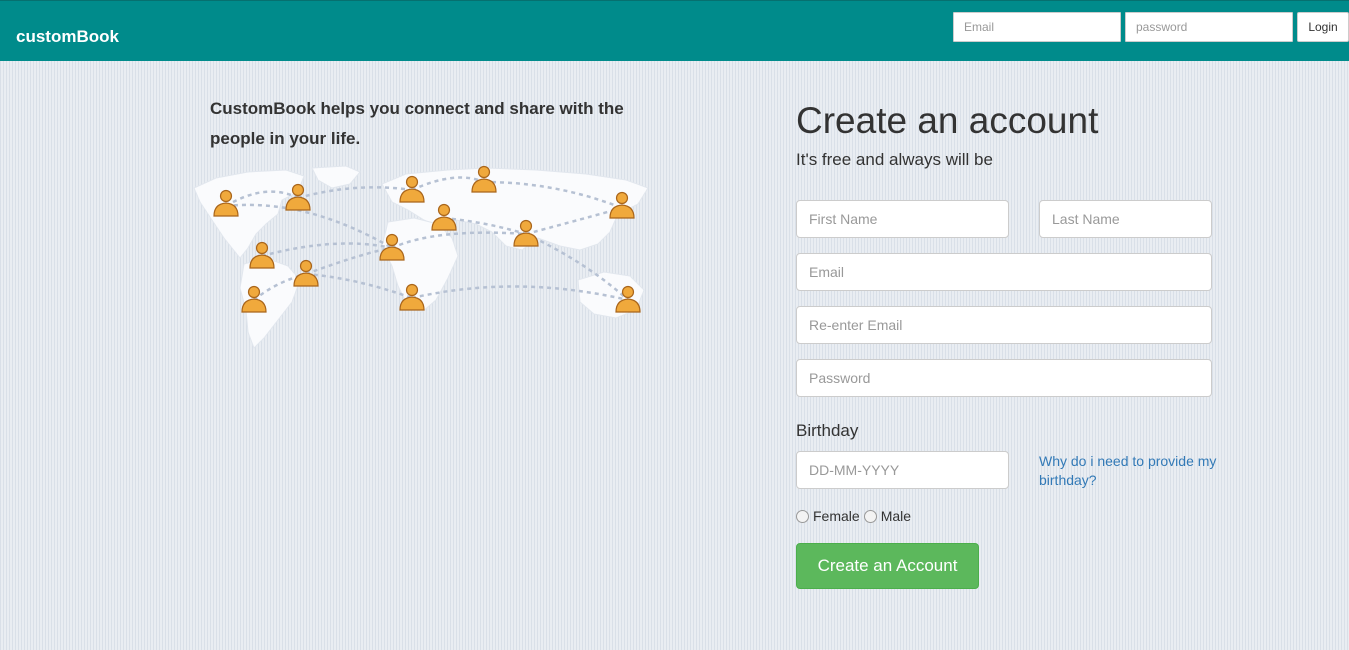 Image resolution: width=1349 pixels, height=650 pixels. What do you see at coordinates (249, 214) in the screenshot?
I see `north-america-shape` at bounding box center [249, 214].